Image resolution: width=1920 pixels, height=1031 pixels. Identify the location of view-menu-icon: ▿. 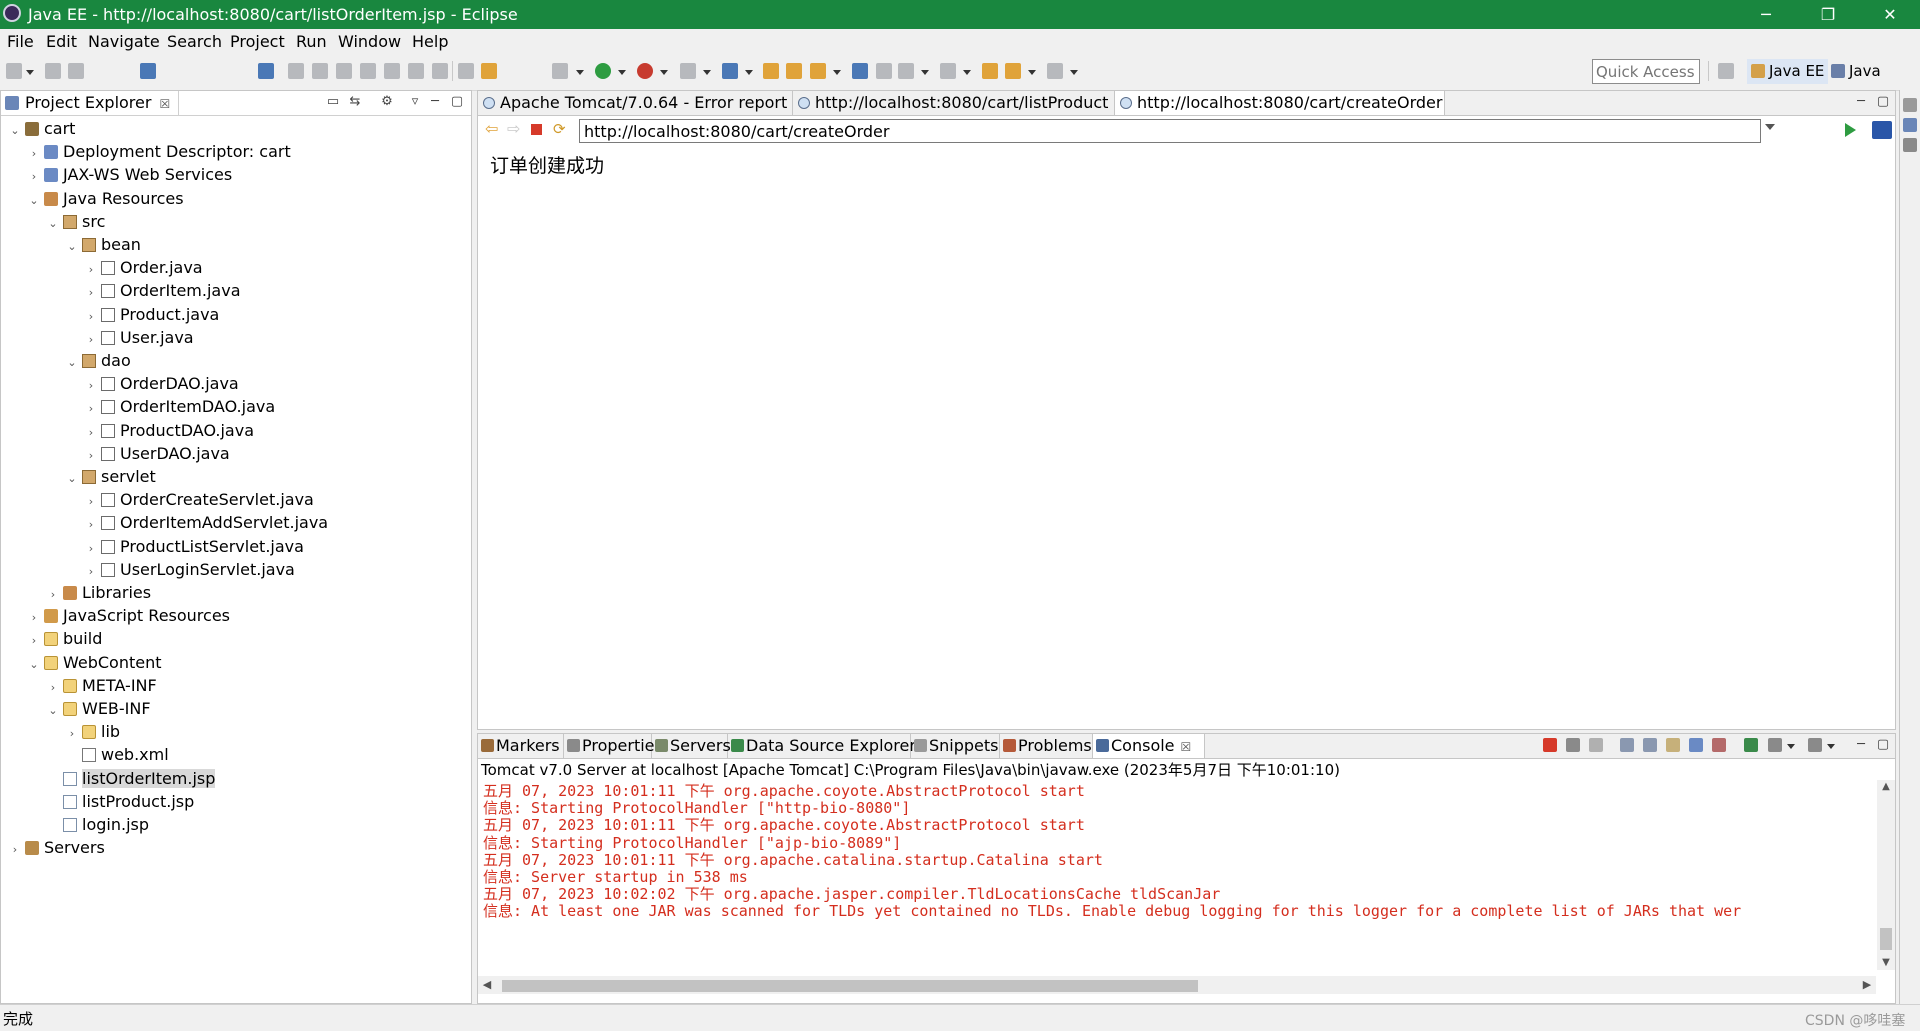
(415, 102).